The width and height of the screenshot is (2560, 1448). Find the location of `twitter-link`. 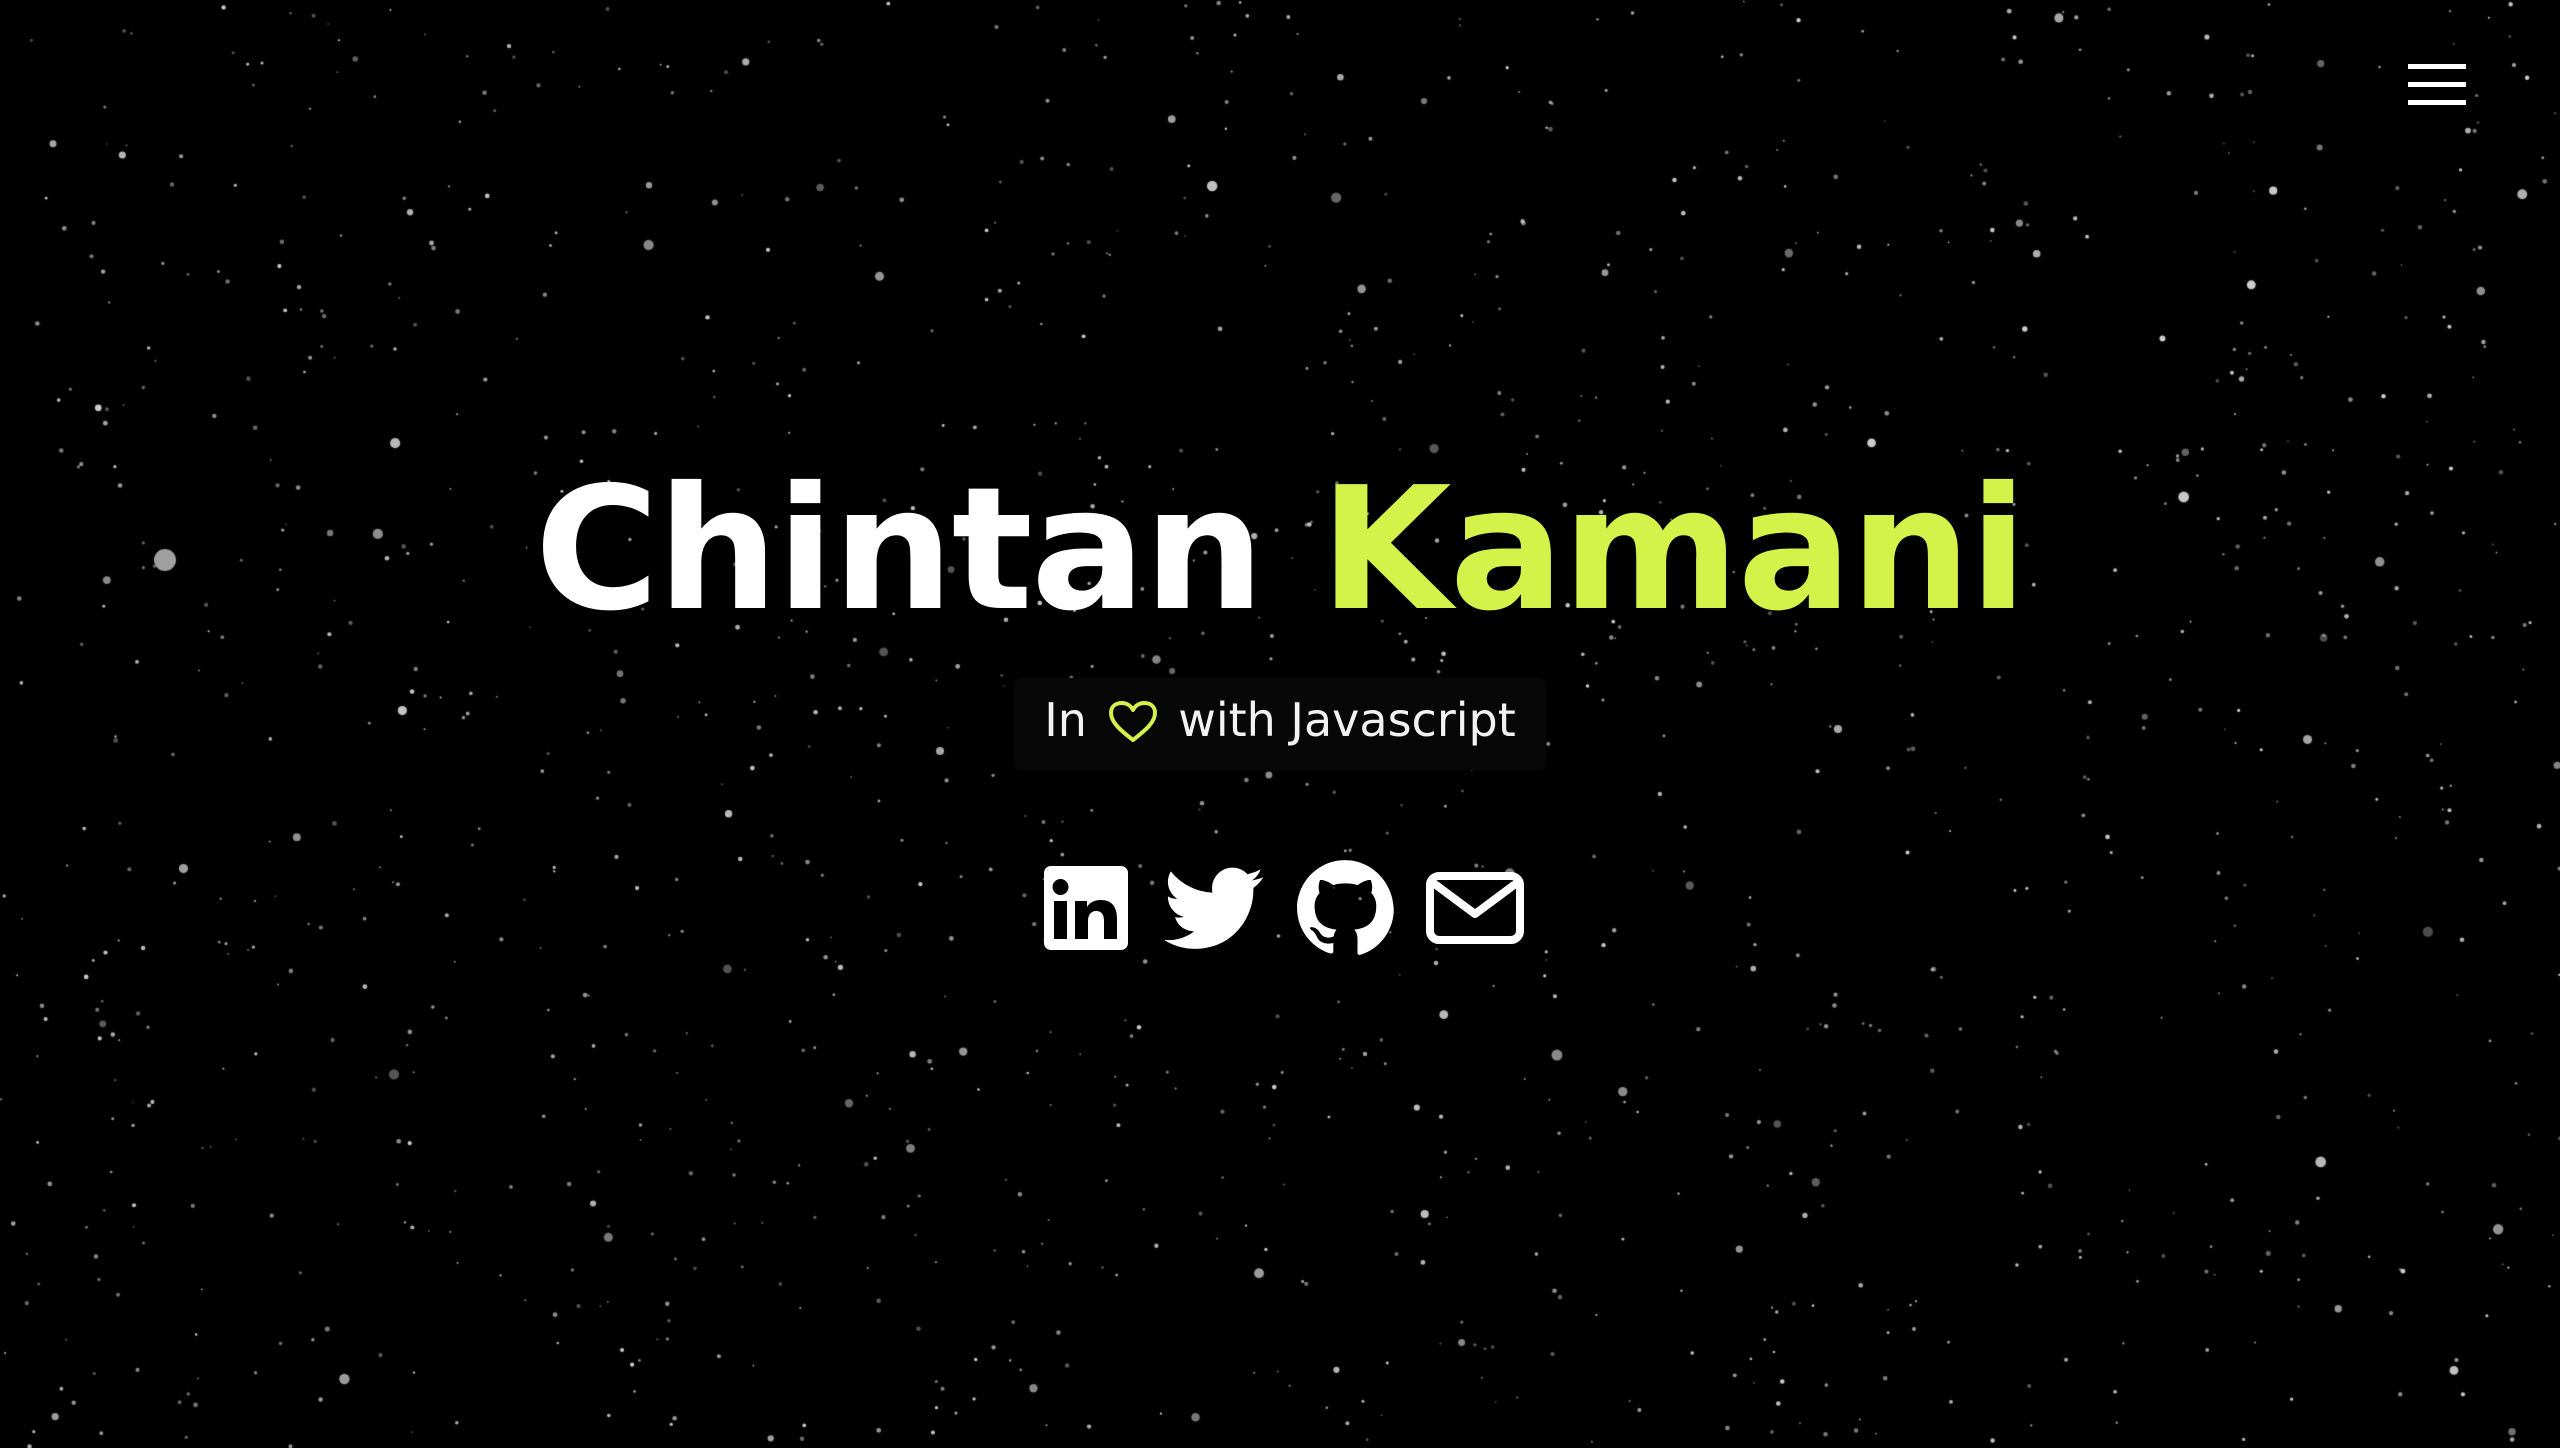

twitter-link is located at coordinates (1215, 908).